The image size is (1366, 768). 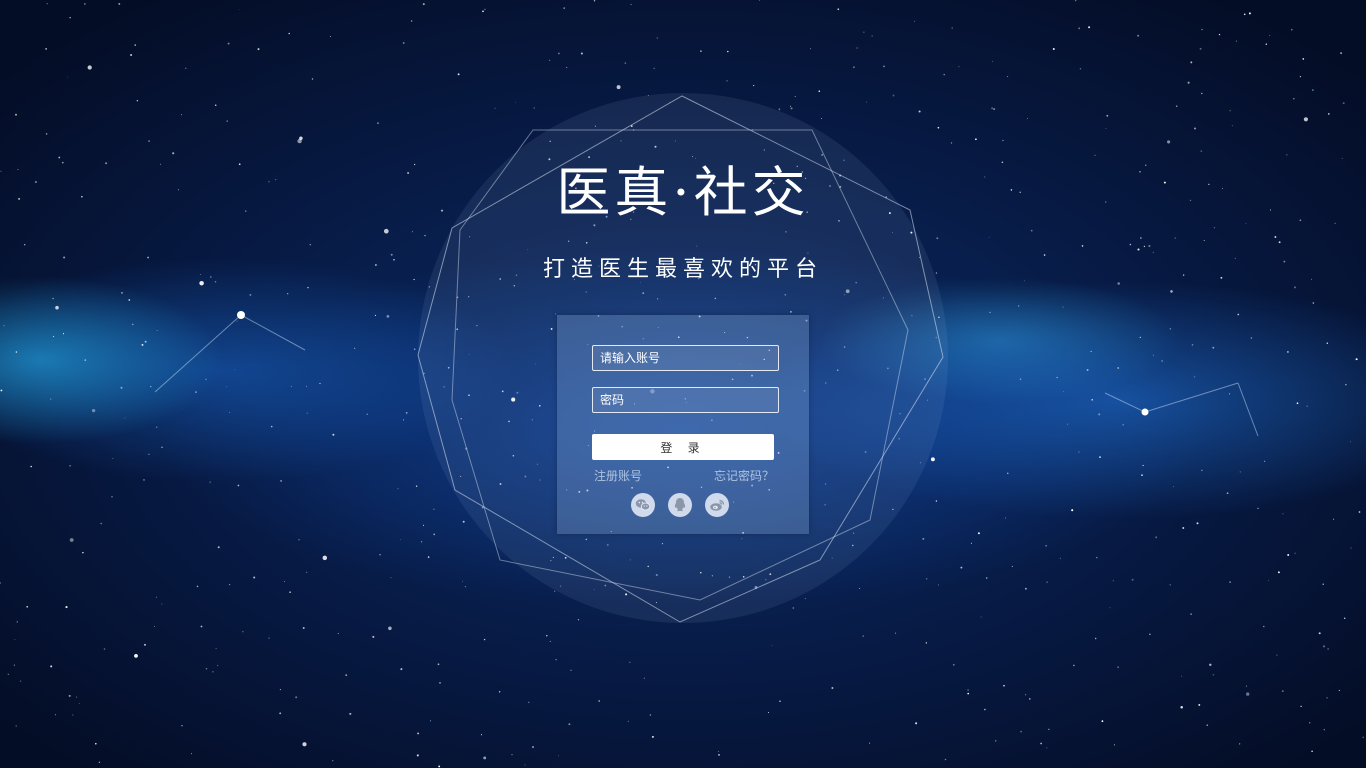 What do you see at coordinates (683, 424) in the screenshot?
I see `login-panel: 登 录 注册账号 忘记密码？` at bounding box center [683, 424].